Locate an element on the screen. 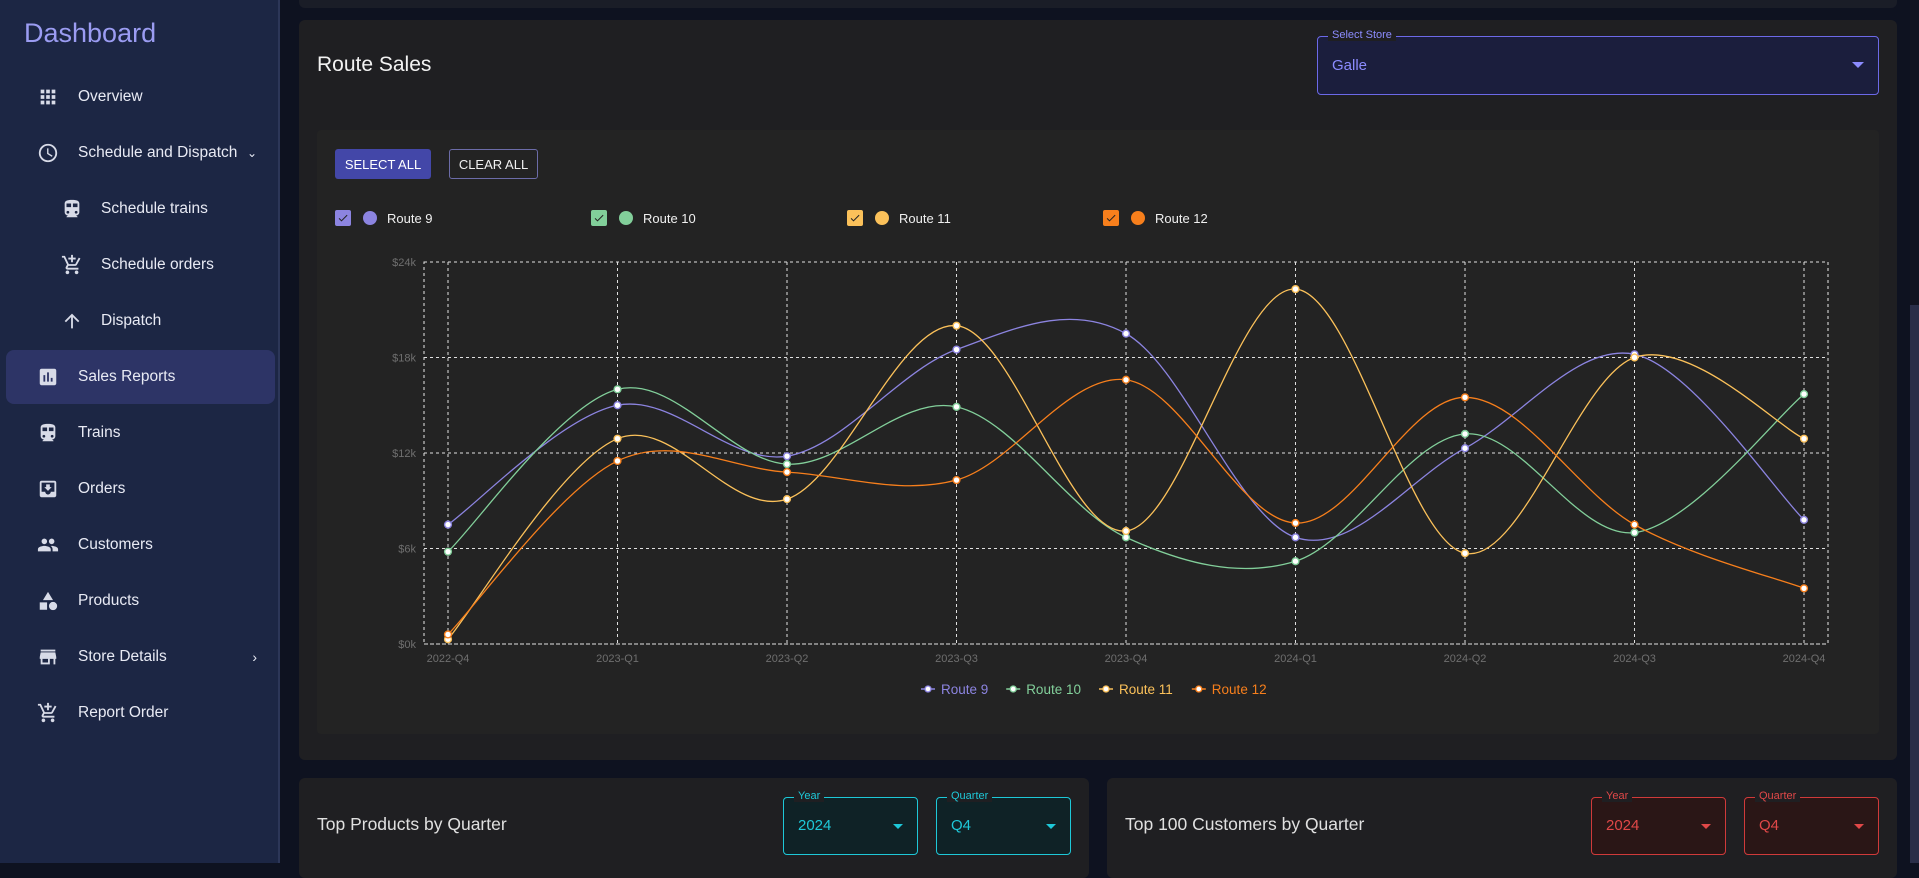  legend-label-route-12: Route 12 is located at coordinates (1239, 689).